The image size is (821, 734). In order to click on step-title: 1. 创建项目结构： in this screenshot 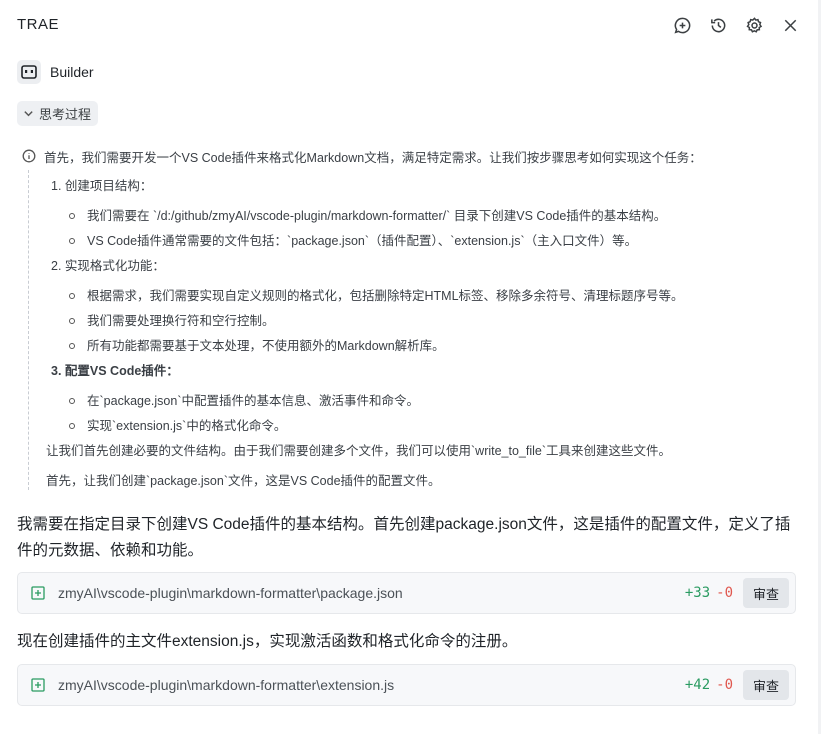, I will do `click(102, 186)`.